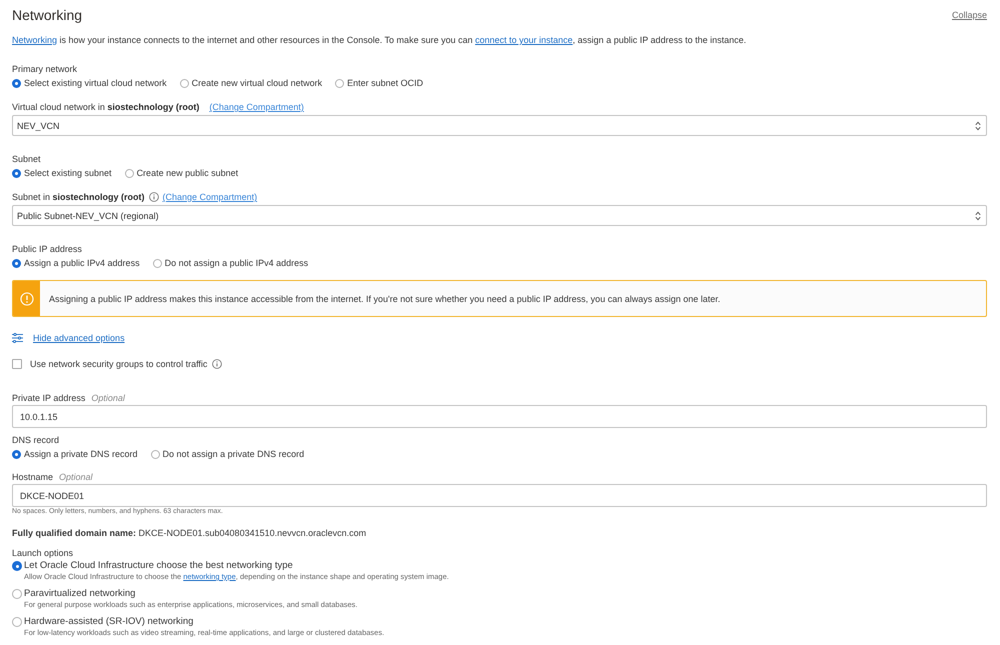 This screenshot has width=1000, height=645. What do you see at coordinates (81, 454) in the screenshot?
I see `radio-label: Assign a private DNS record` at bounding box center [81, 454].